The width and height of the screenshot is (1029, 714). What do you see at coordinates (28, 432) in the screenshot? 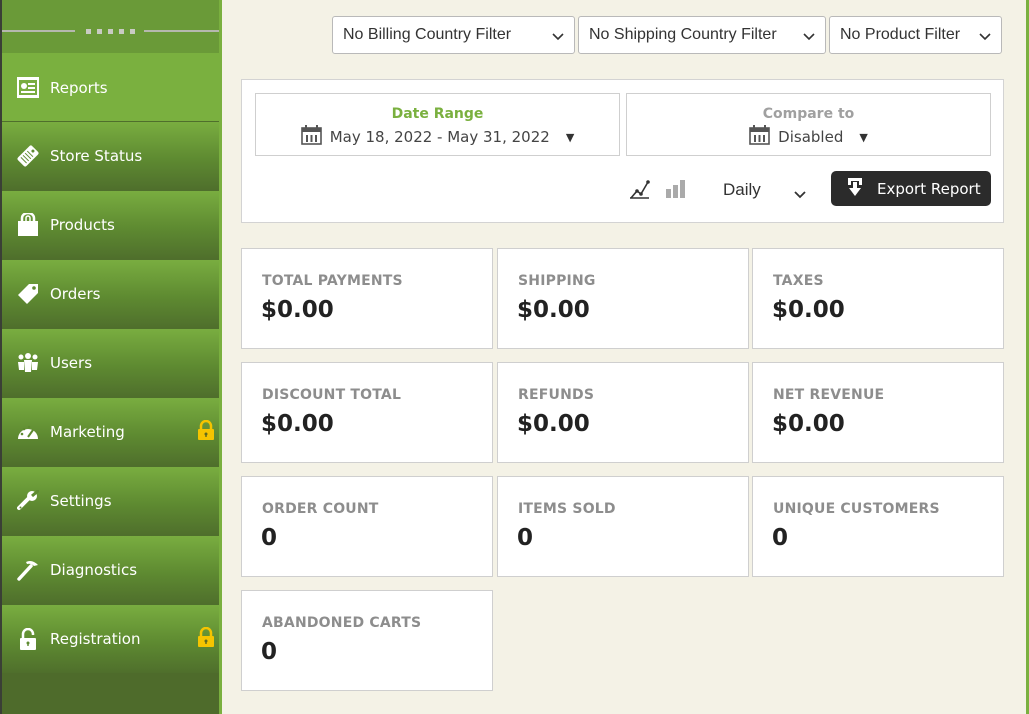
I see `dashboard-gauge-icon` at bounding box center [28, 432].